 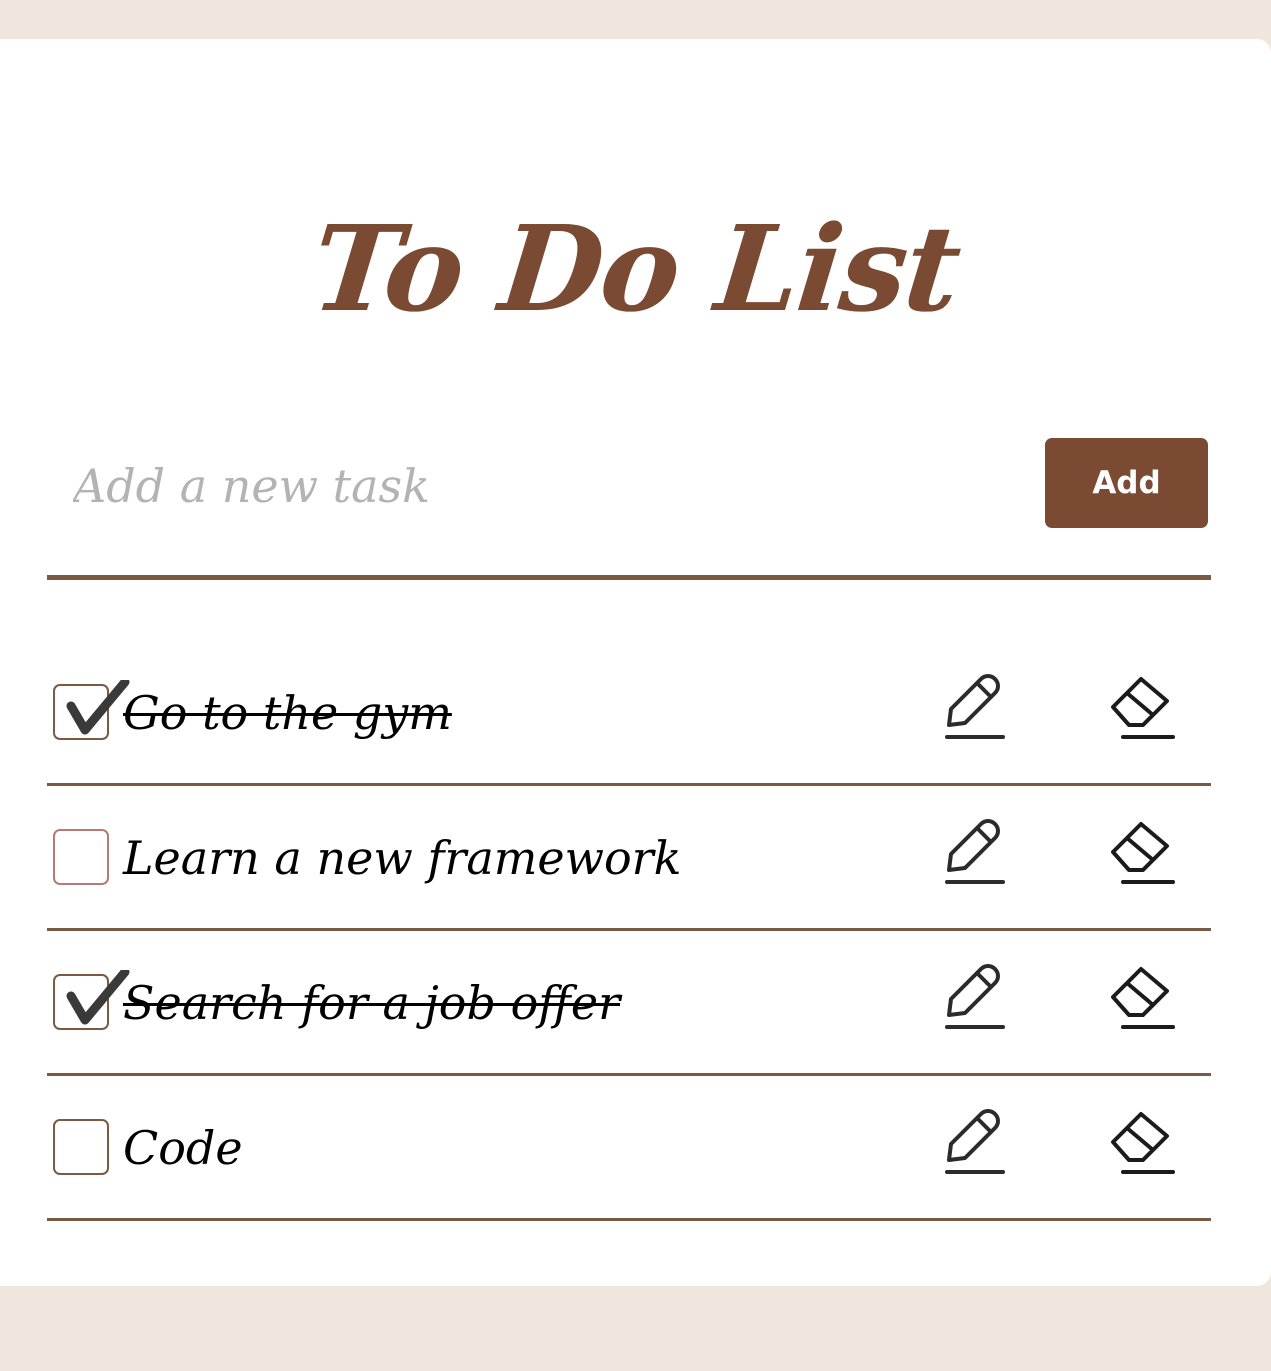 What do you see at coordinates (629, 577) in the screenshot?
I see `input-divider` at bounding box center [629, 577].